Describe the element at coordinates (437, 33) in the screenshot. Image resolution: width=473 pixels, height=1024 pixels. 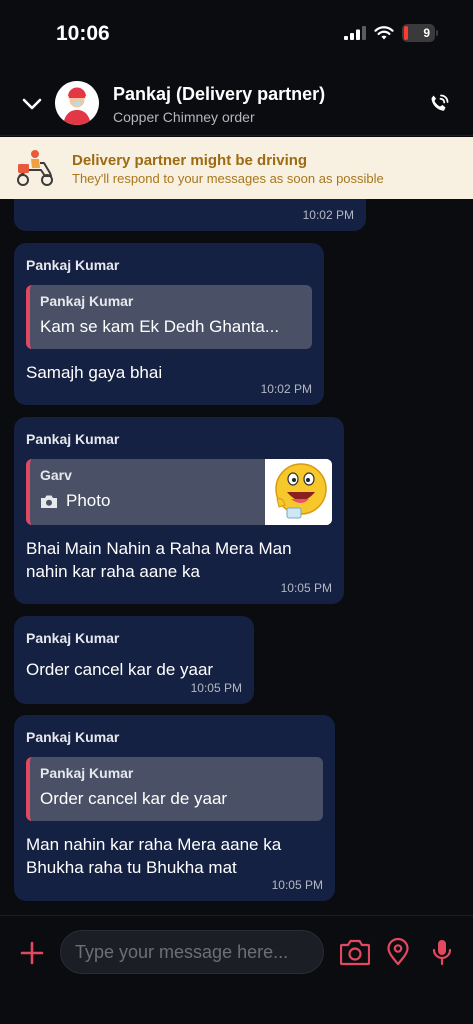
I see `battery-cap` at that location.